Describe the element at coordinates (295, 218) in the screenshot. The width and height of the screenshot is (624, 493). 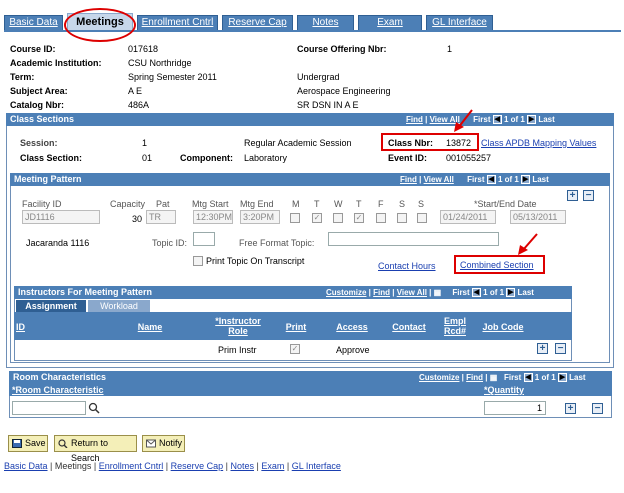
I see `day-m-checkbox` at that location.